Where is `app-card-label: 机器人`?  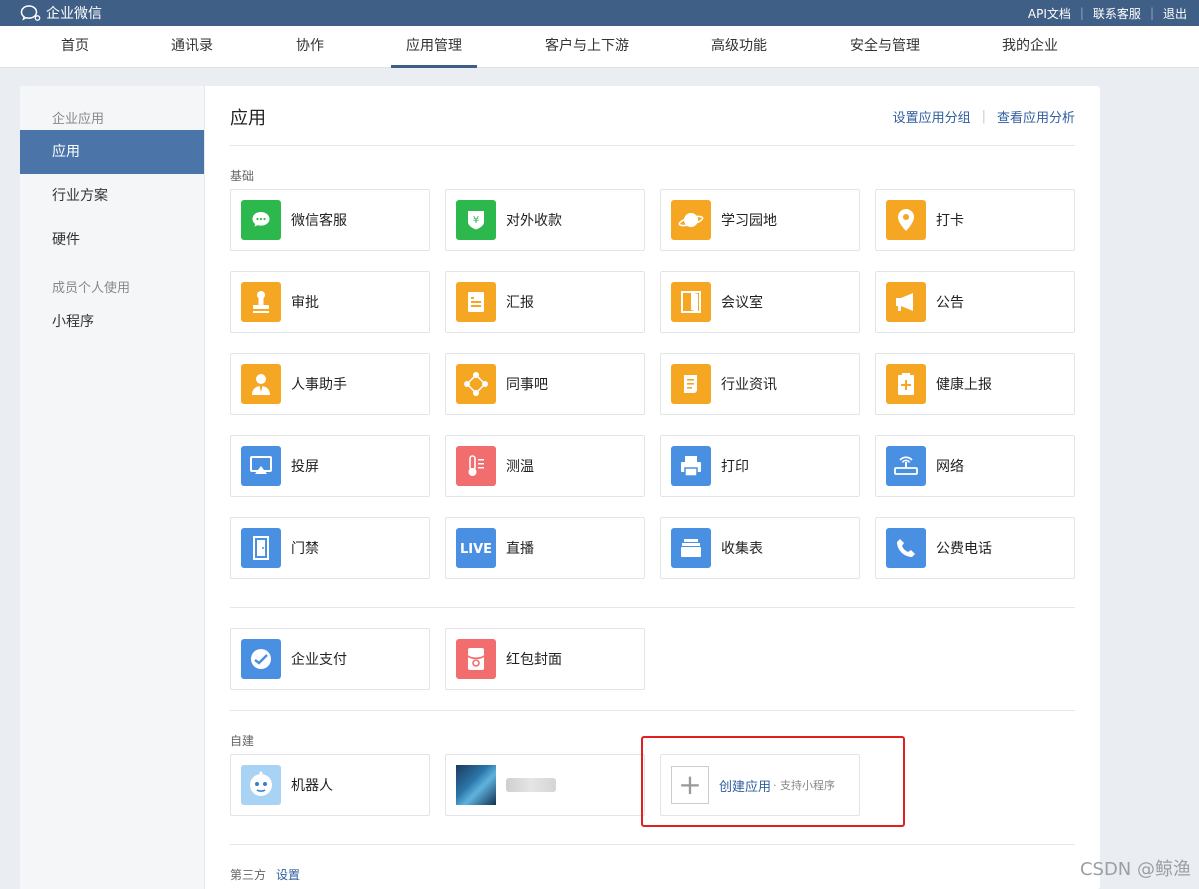
app-card-label: 机器人 is located at coordinates (312, 786).